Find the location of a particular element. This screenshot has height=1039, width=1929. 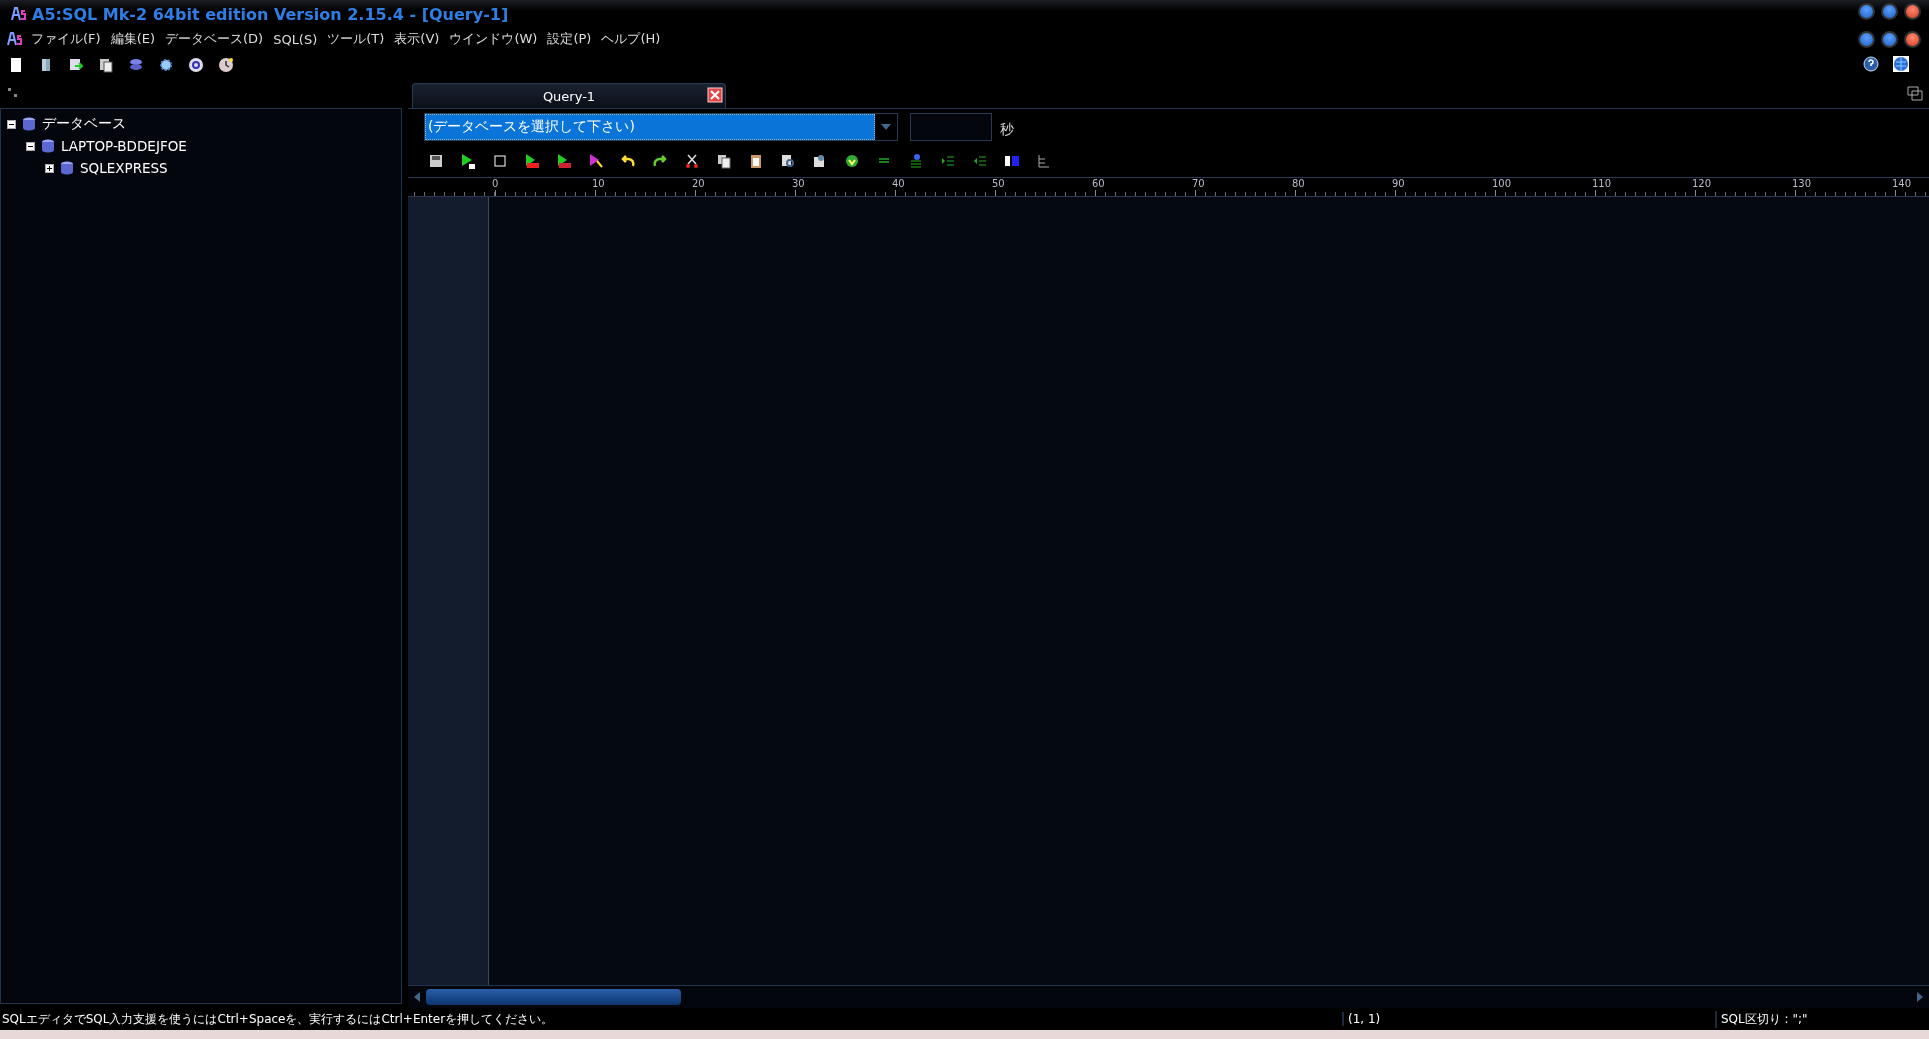

run-clear-icon is located at coordinates (596, 161).